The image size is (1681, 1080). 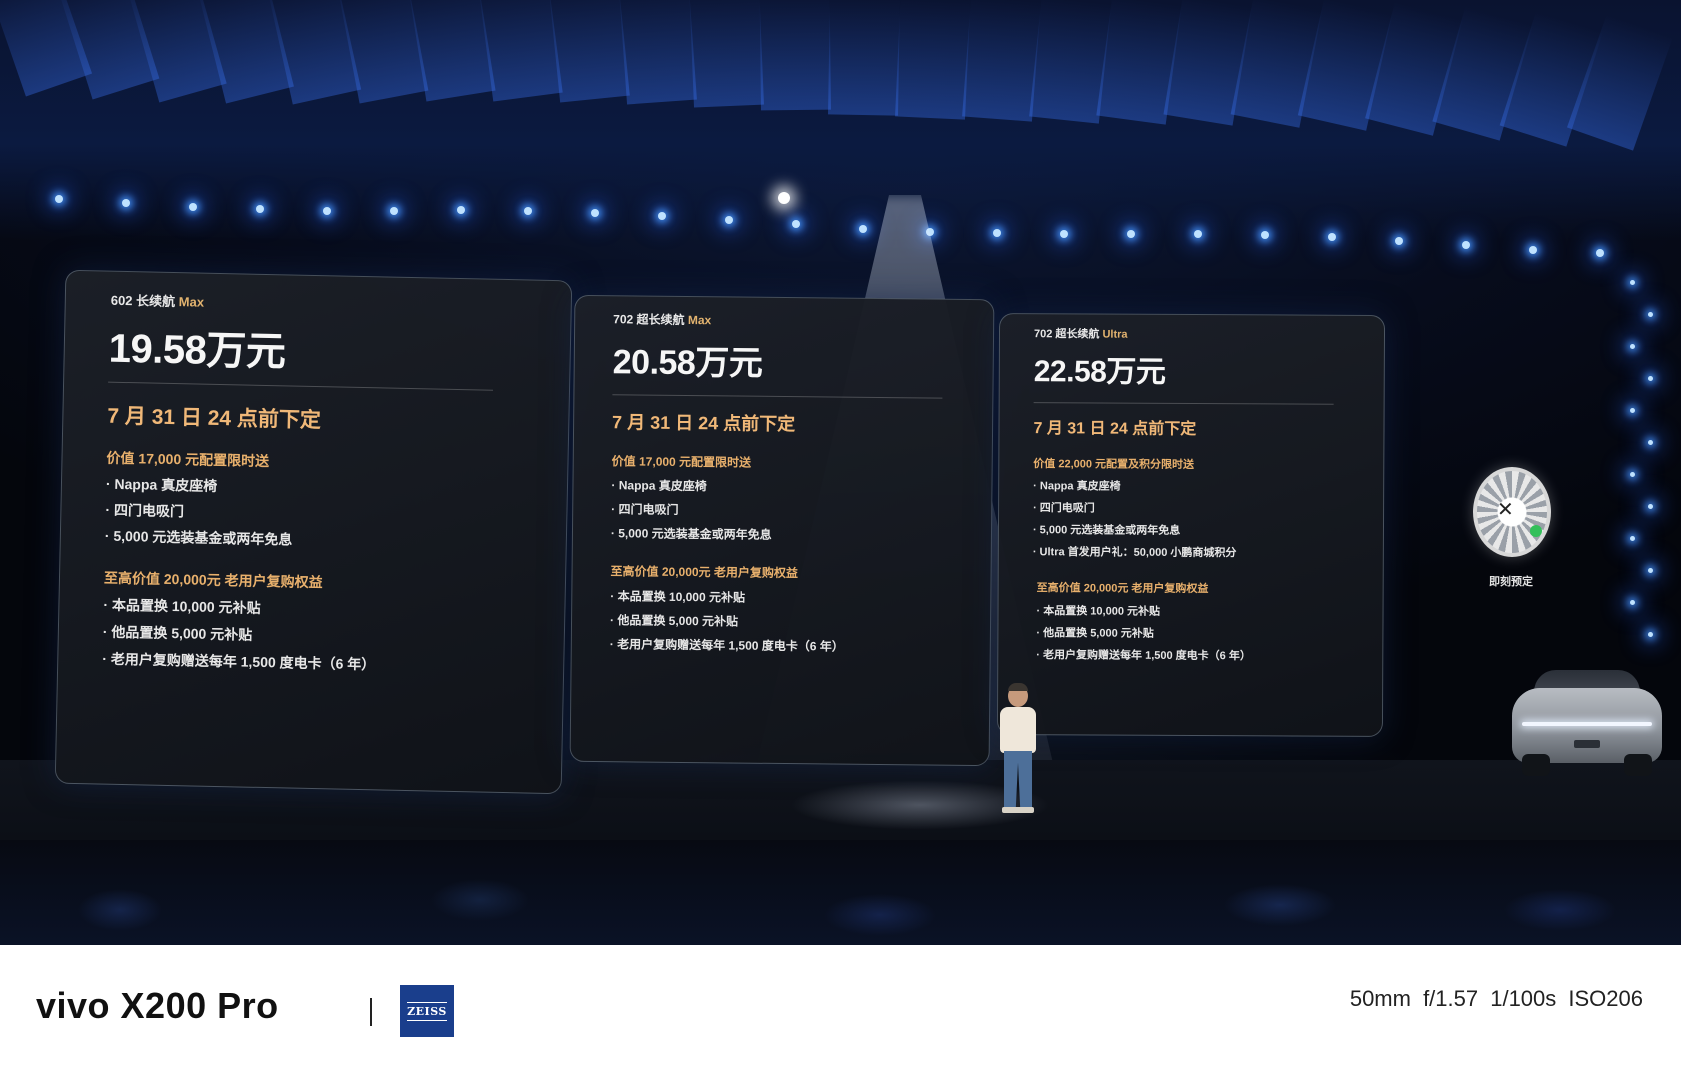 I want to click on variant-label: 702 超长续航 Max, so click(x=662, y=320).